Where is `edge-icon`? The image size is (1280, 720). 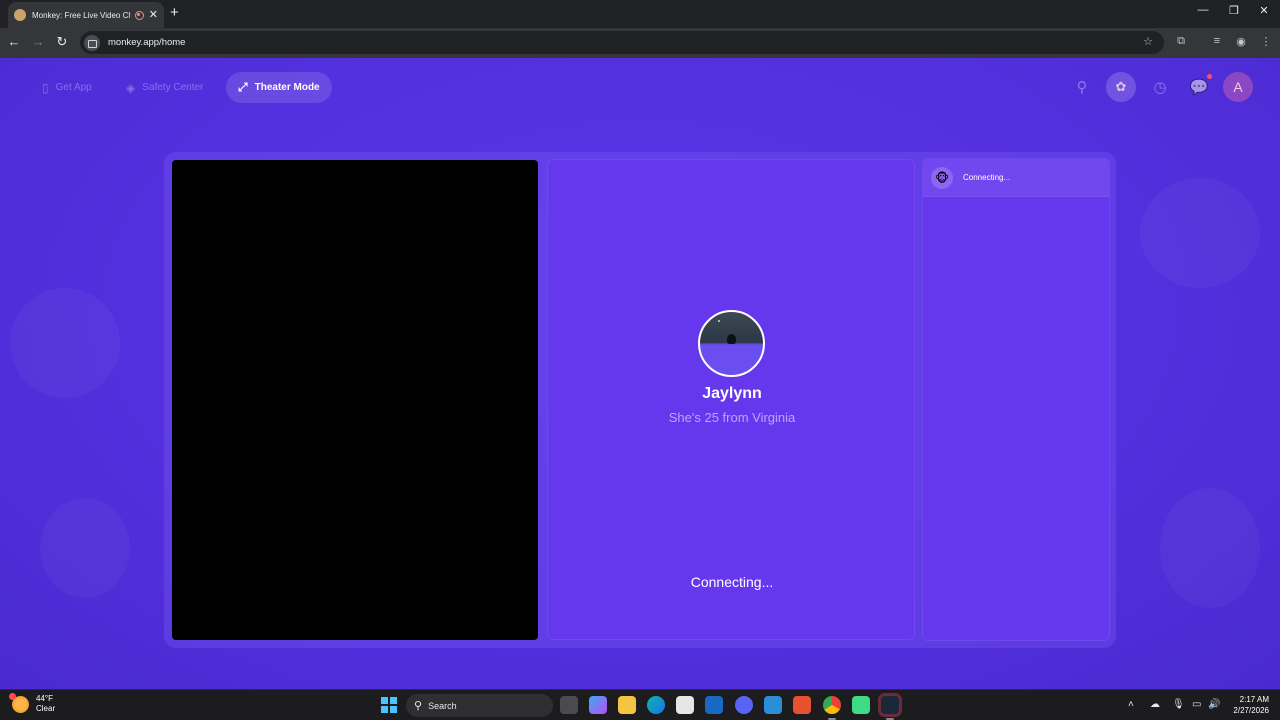 edge-icon is located at coordinates (656, 705).